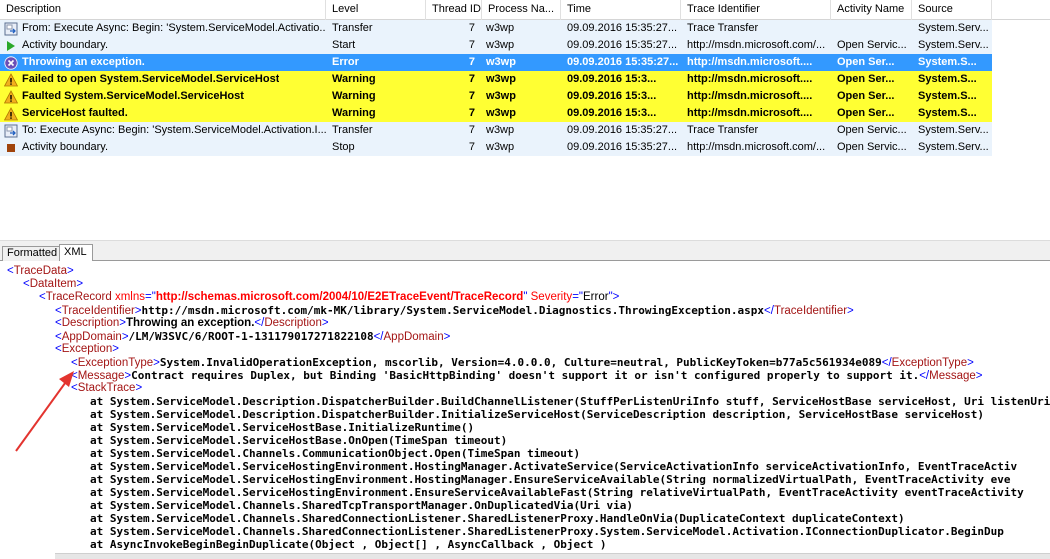 The width and height of the screenshot is (1050, 559). I want to click on trace-row-description: ServiceHost faulted., so click(163, 113).